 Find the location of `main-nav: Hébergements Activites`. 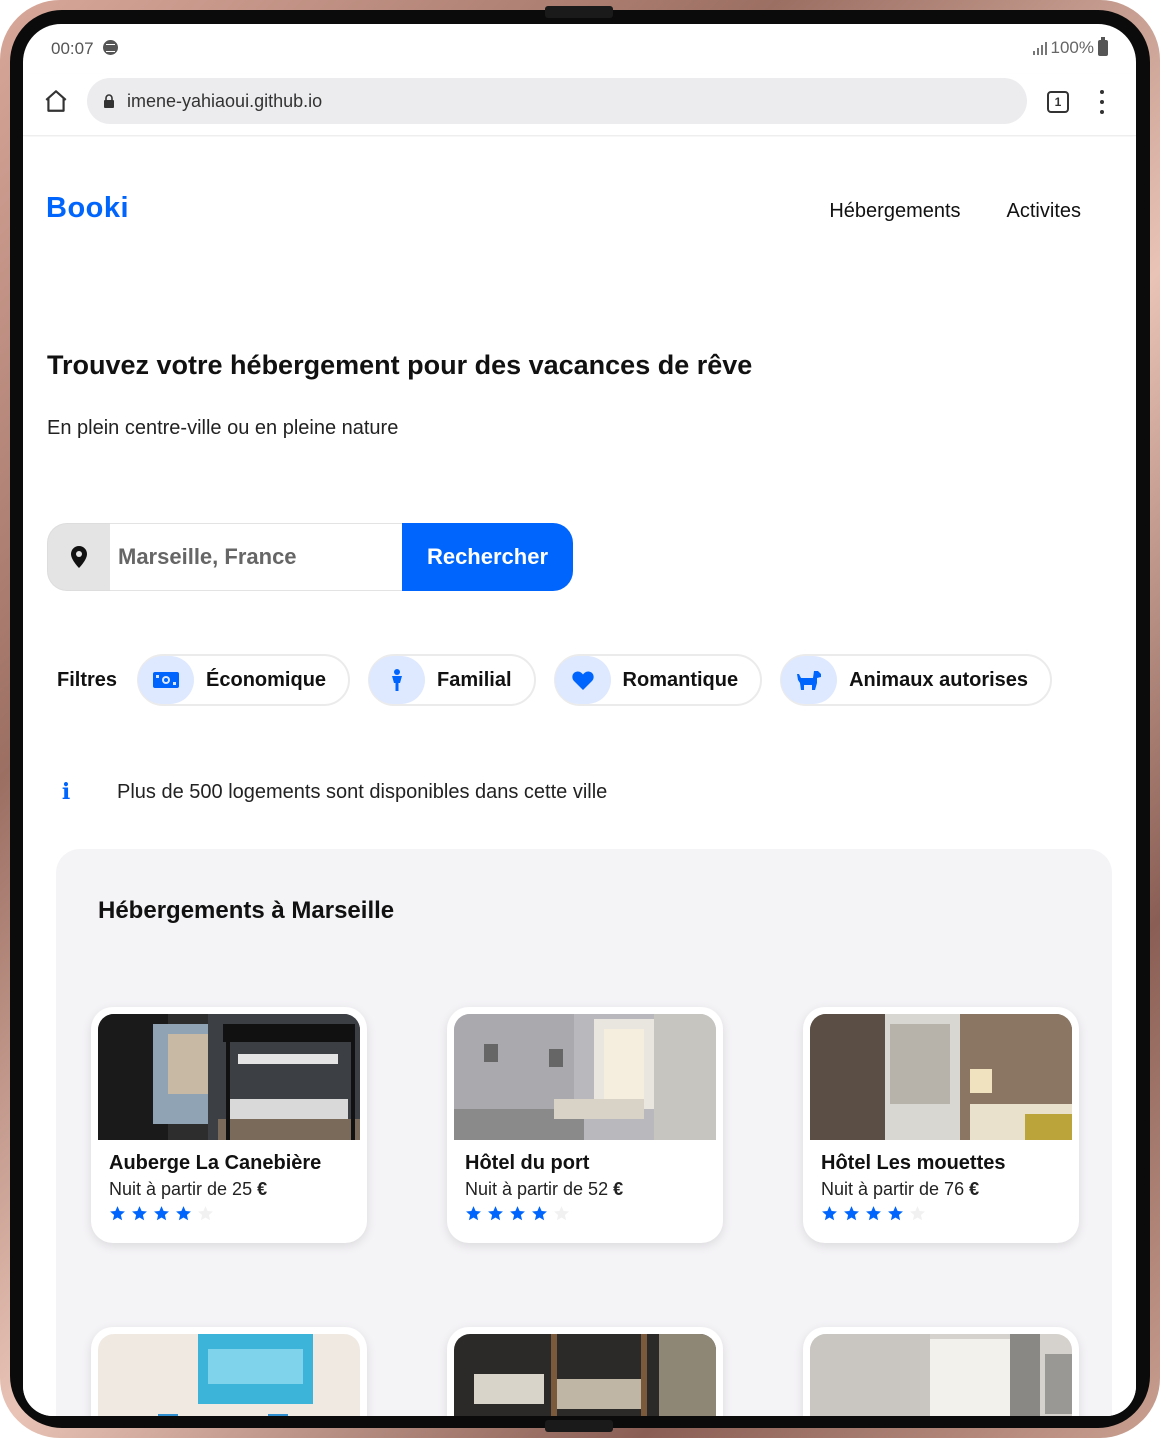

main-nav: Hébergements Activites is located at coordinates (955, 211).